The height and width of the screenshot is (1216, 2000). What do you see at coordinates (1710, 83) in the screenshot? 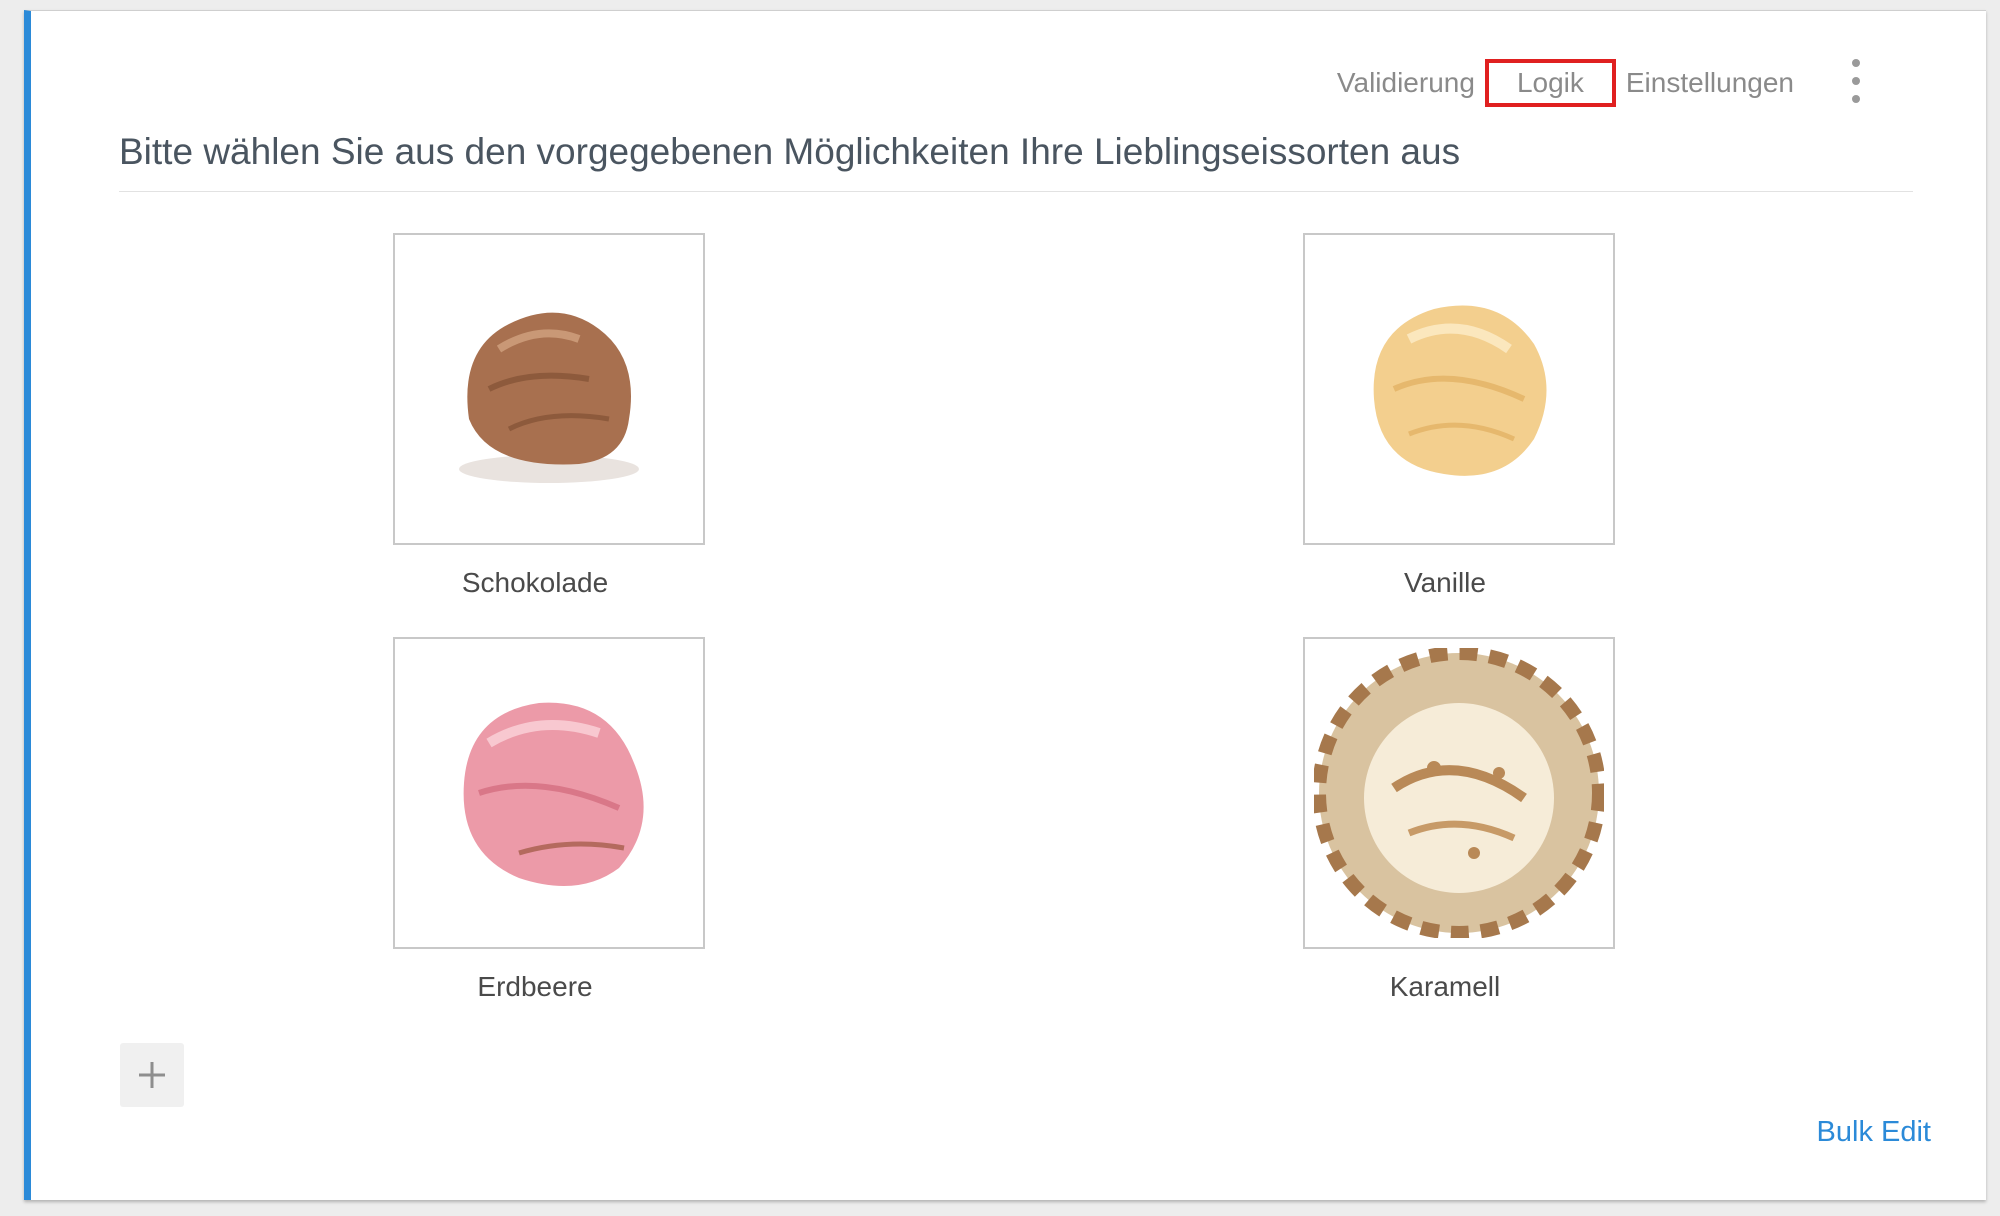
I see `tab-einstellungen: Einstellungen` at bounding box center [1710, 83].